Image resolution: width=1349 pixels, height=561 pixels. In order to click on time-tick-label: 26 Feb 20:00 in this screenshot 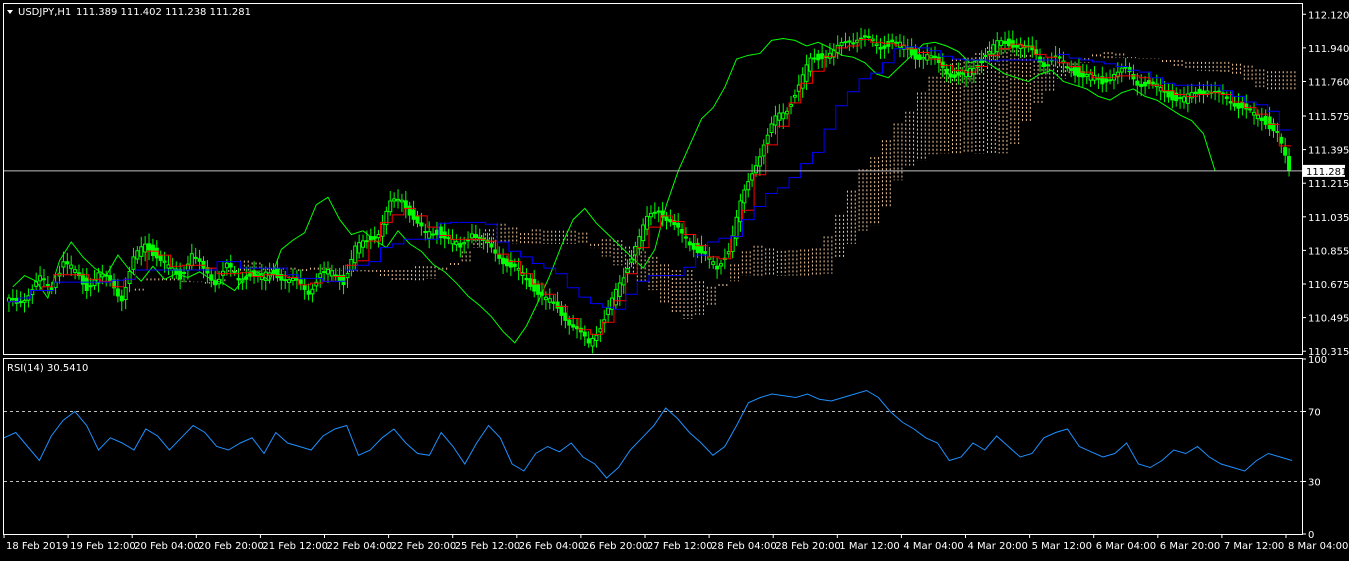, I will do `click(616, 546)`.